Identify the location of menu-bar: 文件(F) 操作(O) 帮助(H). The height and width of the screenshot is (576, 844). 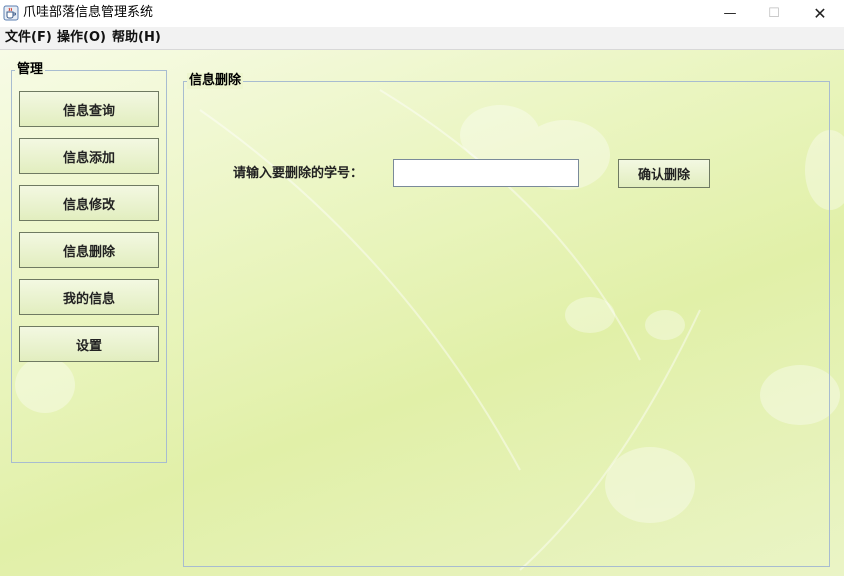
(422, 38).